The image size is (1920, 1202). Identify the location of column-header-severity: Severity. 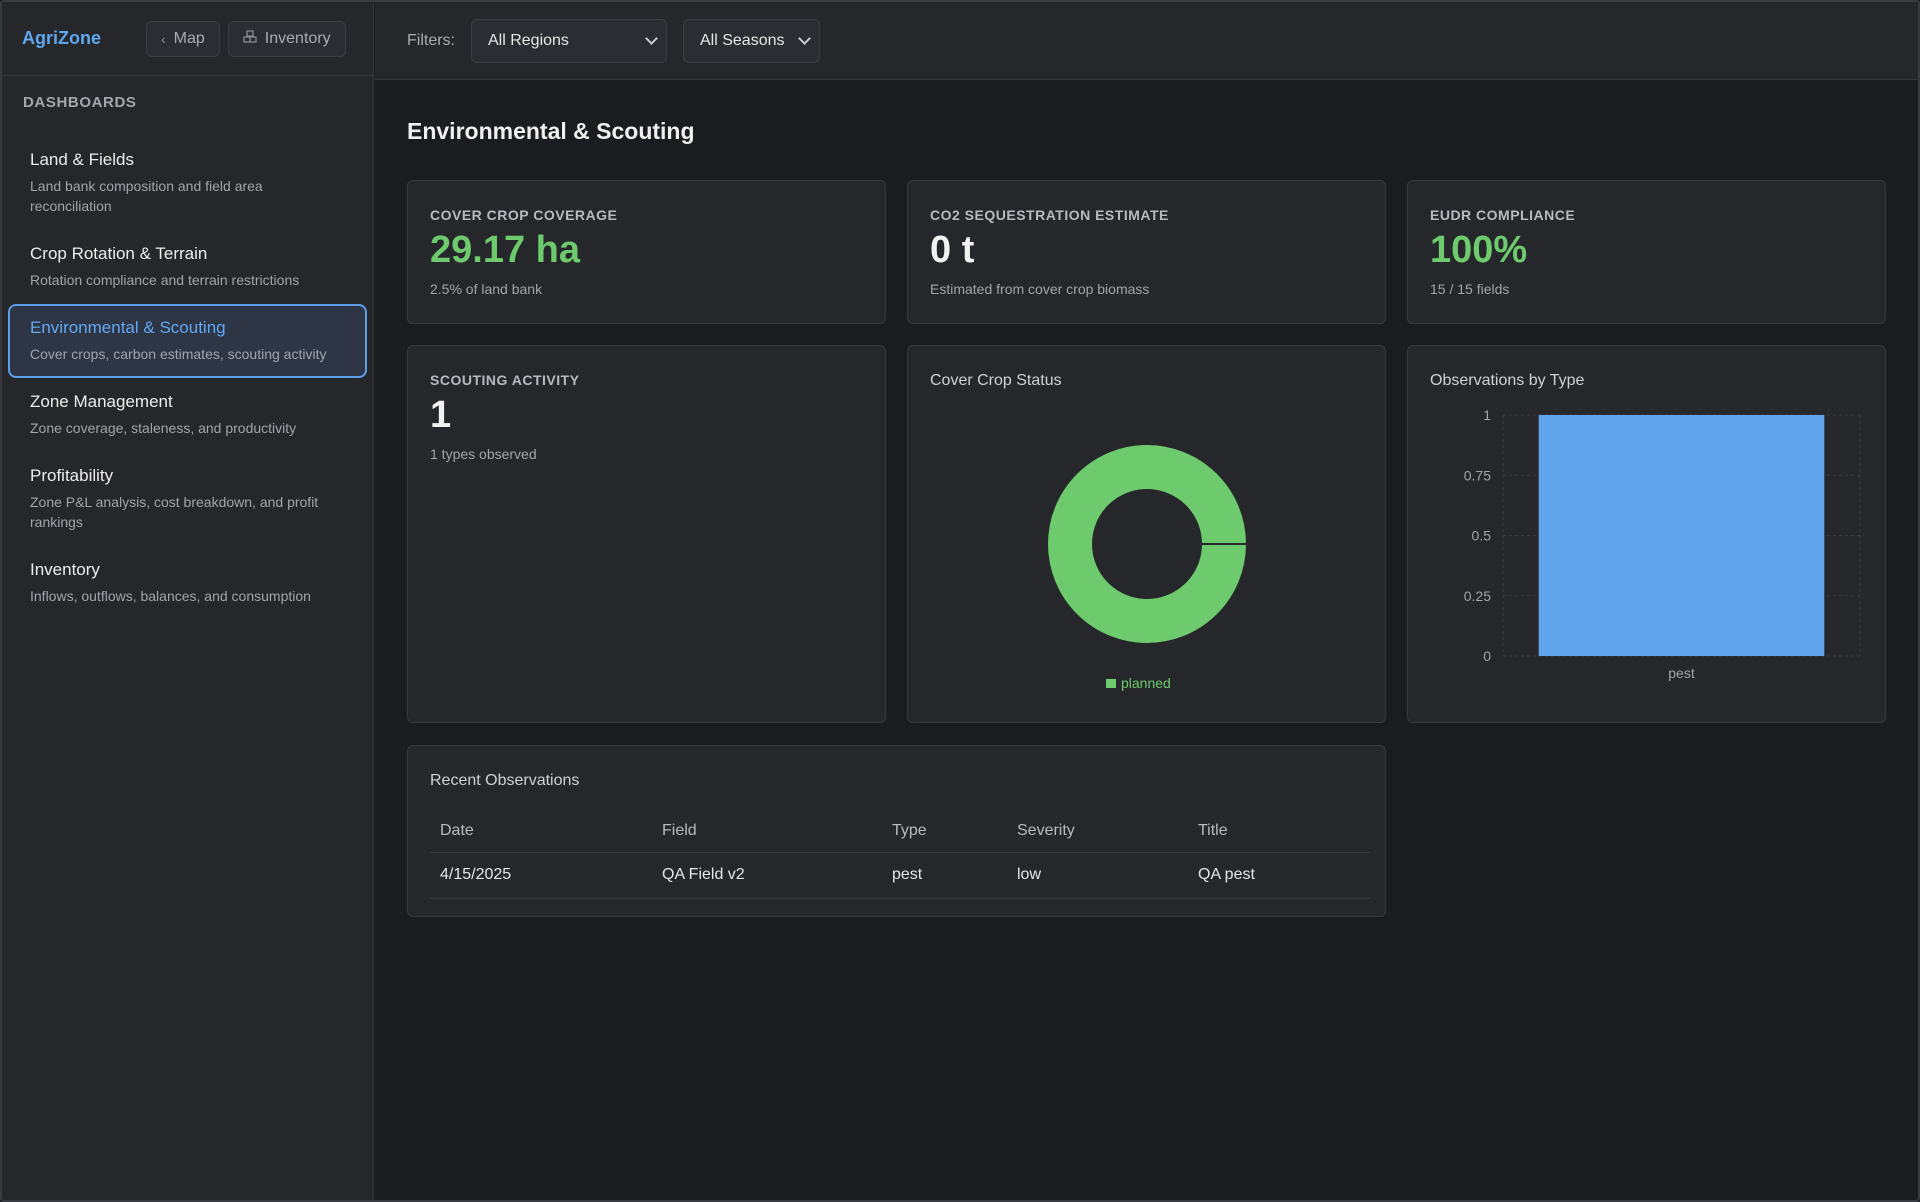
(1097, 831).